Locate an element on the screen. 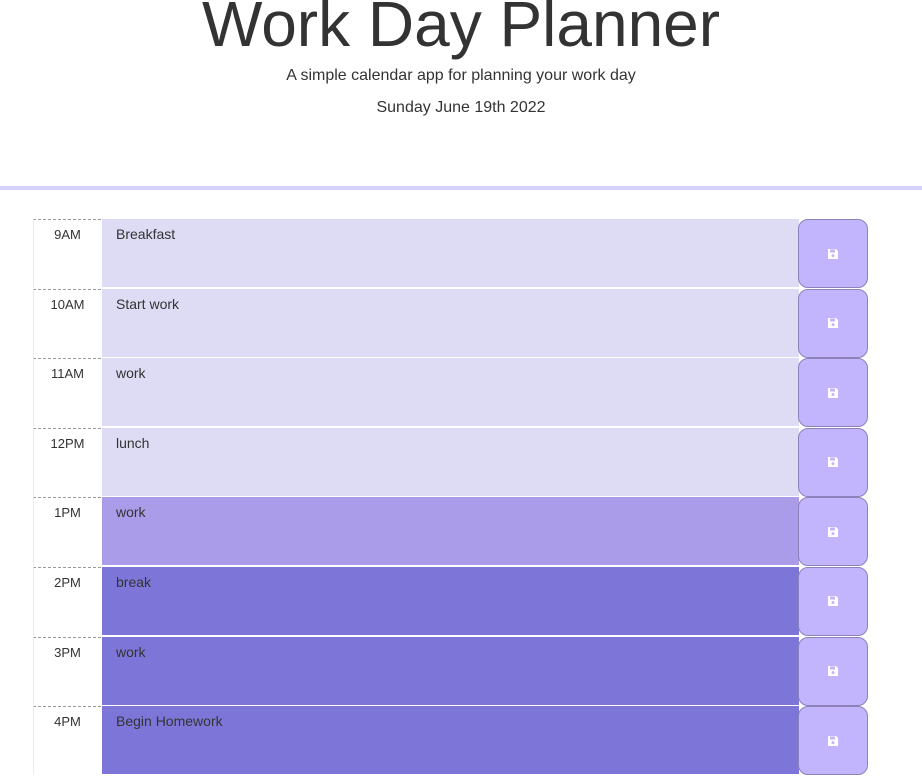 The width and height of the screenshot is (922, 776). page-title: Work Day Planner is located at coordinates (461, 30).